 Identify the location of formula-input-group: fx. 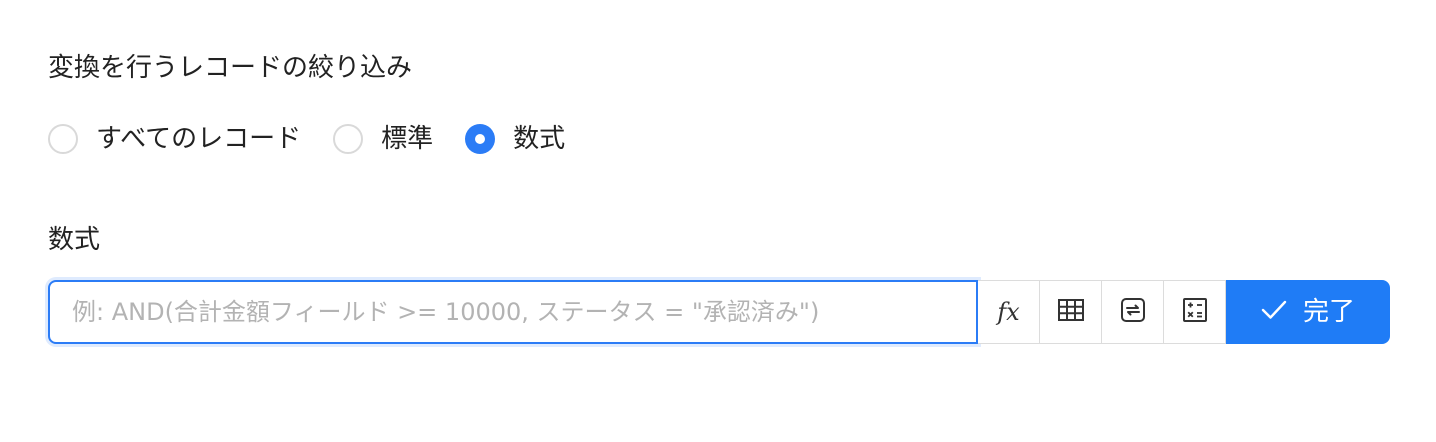
(719, 312).